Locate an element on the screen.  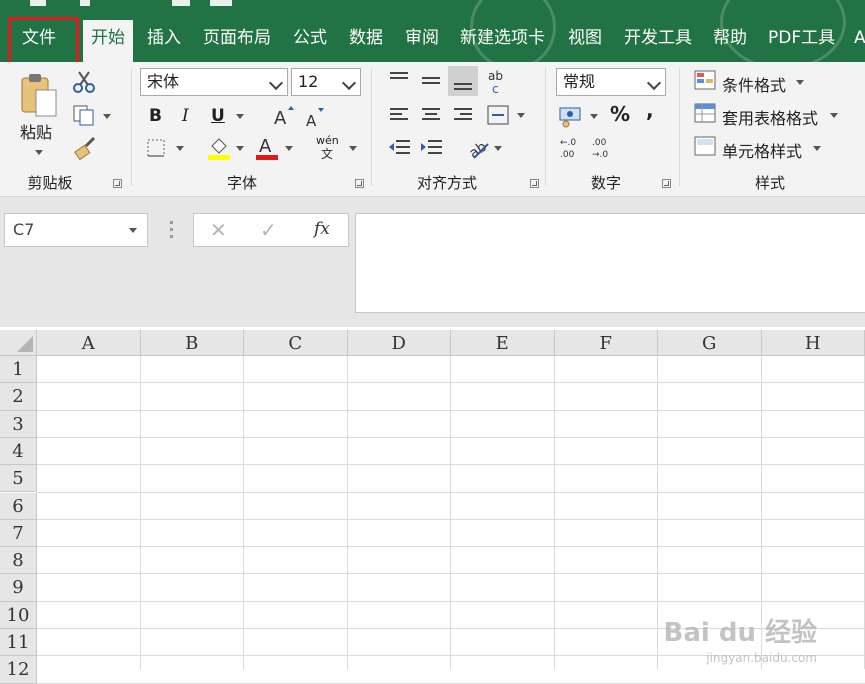
conditional-formatting-button: 条件格式 is located at coordinates (754, 84).